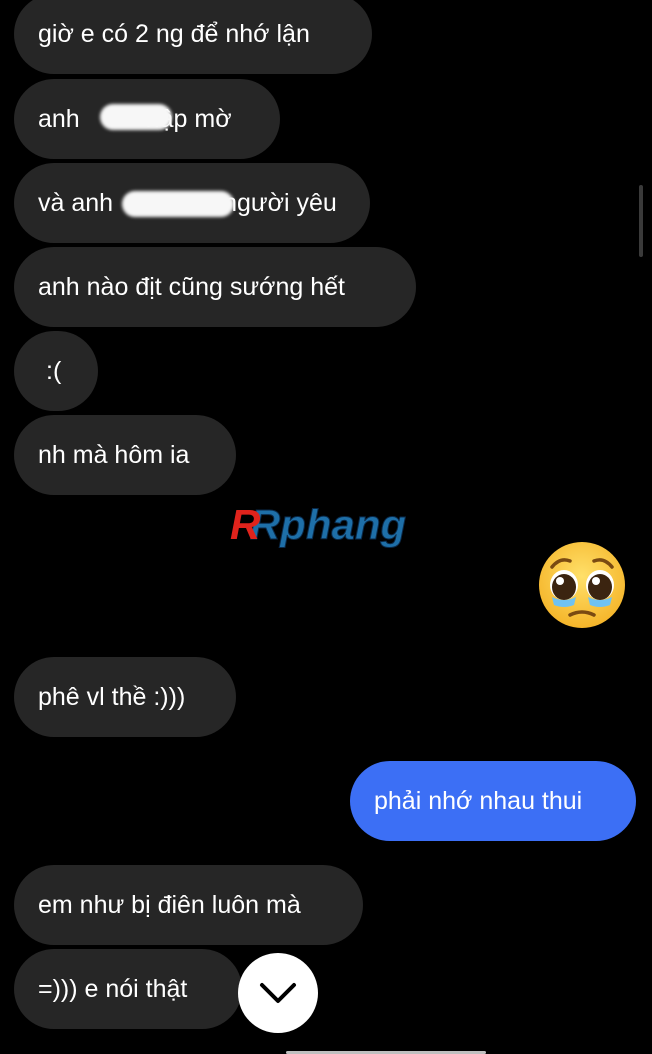  I want to click on message-bubble-incoming: :(, so click(56, 371).